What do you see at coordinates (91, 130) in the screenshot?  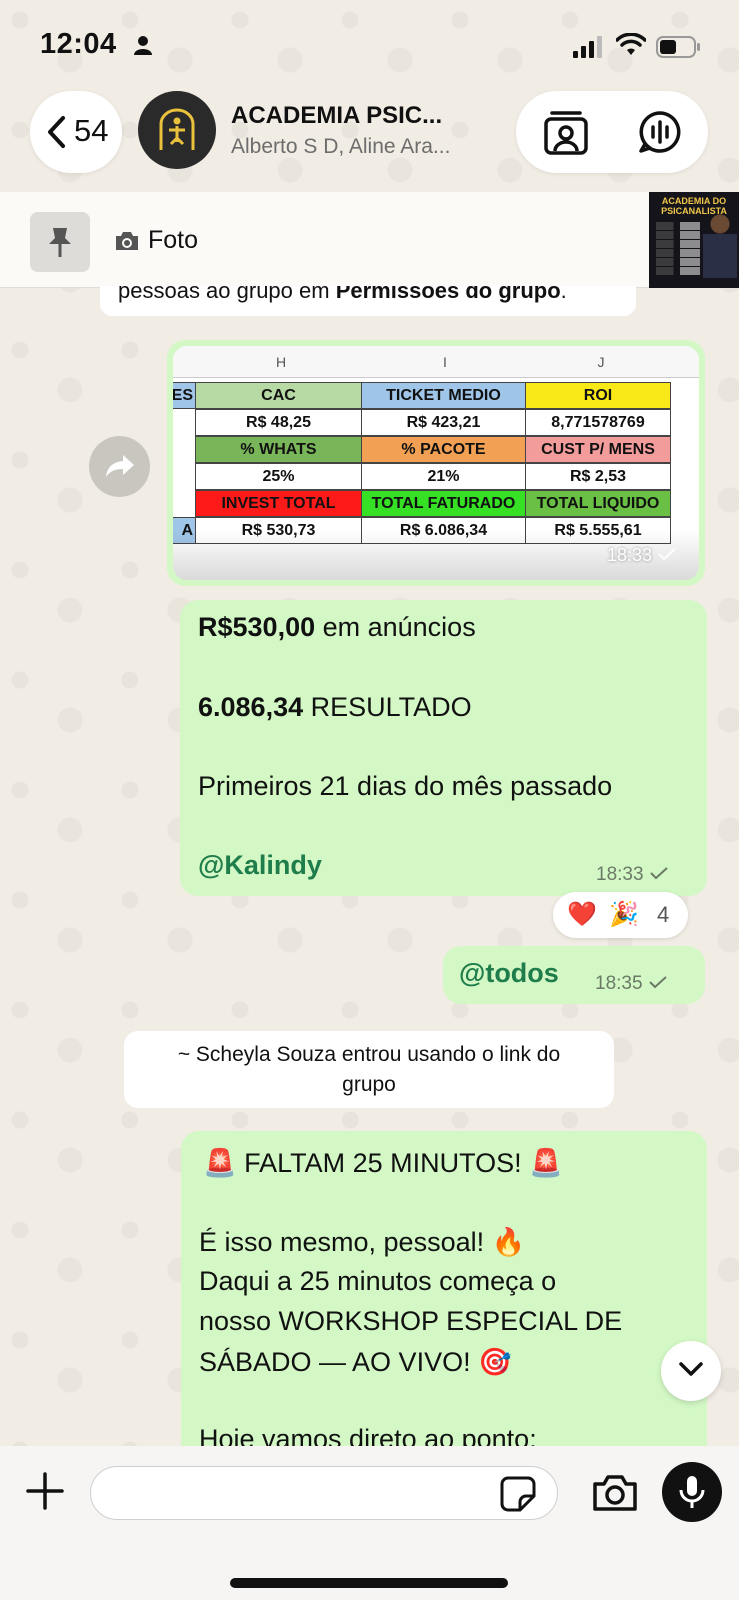 I see `unread-count: 54` at bounding box center [91, 130].